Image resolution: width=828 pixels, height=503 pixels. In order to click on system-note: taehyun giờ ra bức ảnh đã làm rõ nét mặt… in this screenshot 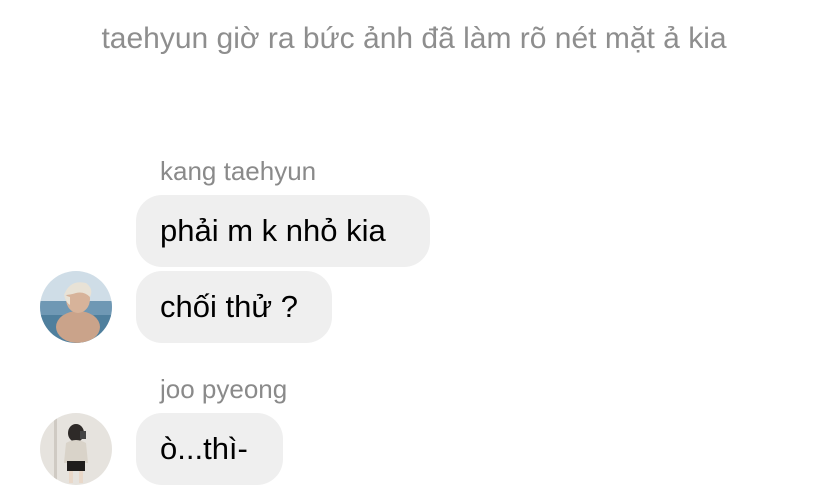, I will do `click(414, 38)`.